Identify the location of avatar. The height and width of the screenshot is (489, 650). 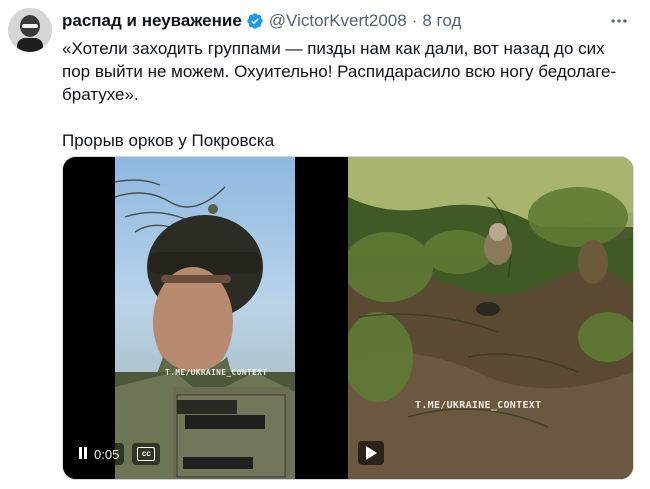
(30, 30).